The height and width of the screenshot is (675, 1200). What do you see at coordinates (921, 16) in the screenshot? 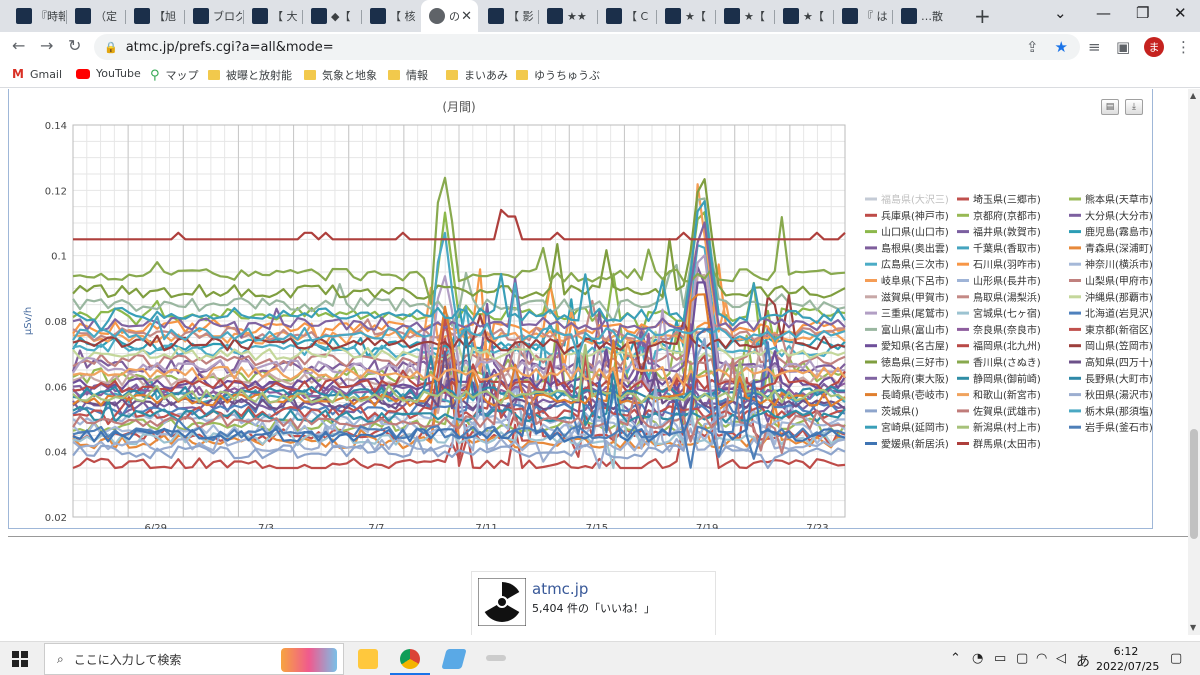
I see `browser-tab: …散` at bounding box center [921, 16].